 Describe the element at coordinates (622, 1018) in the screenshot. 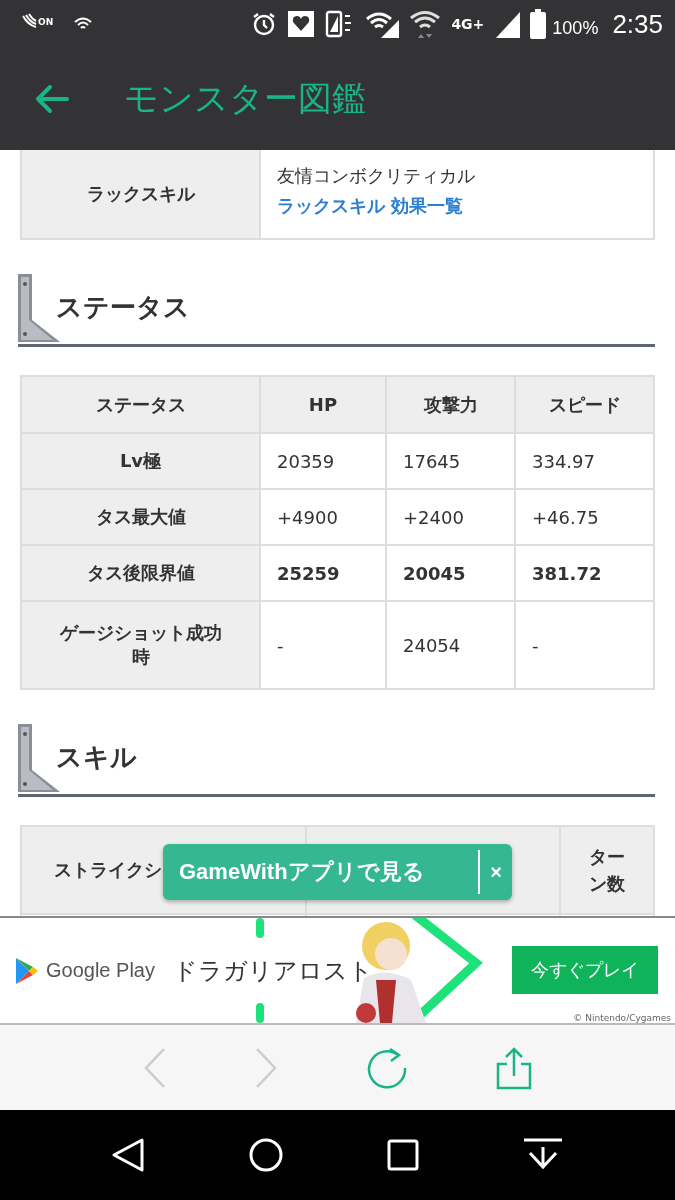

I see `copyright-text: © Nintendo/Cygames` at that location.